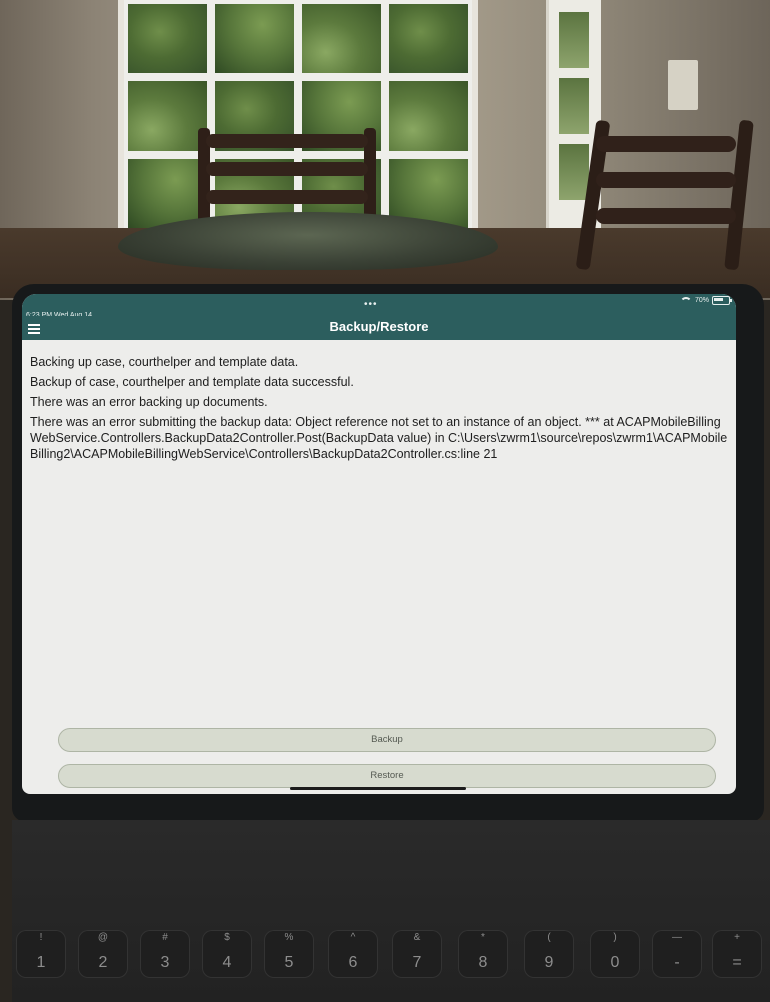  I want to click on light-switch, so click(683, 85).